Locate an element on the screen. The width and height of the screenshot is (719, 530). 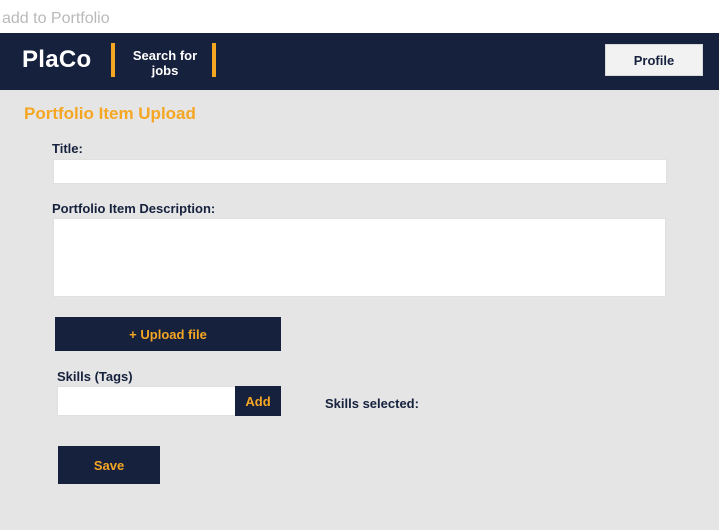
skills-selected-label: Skills selected: is located at coordinates (372, 403).